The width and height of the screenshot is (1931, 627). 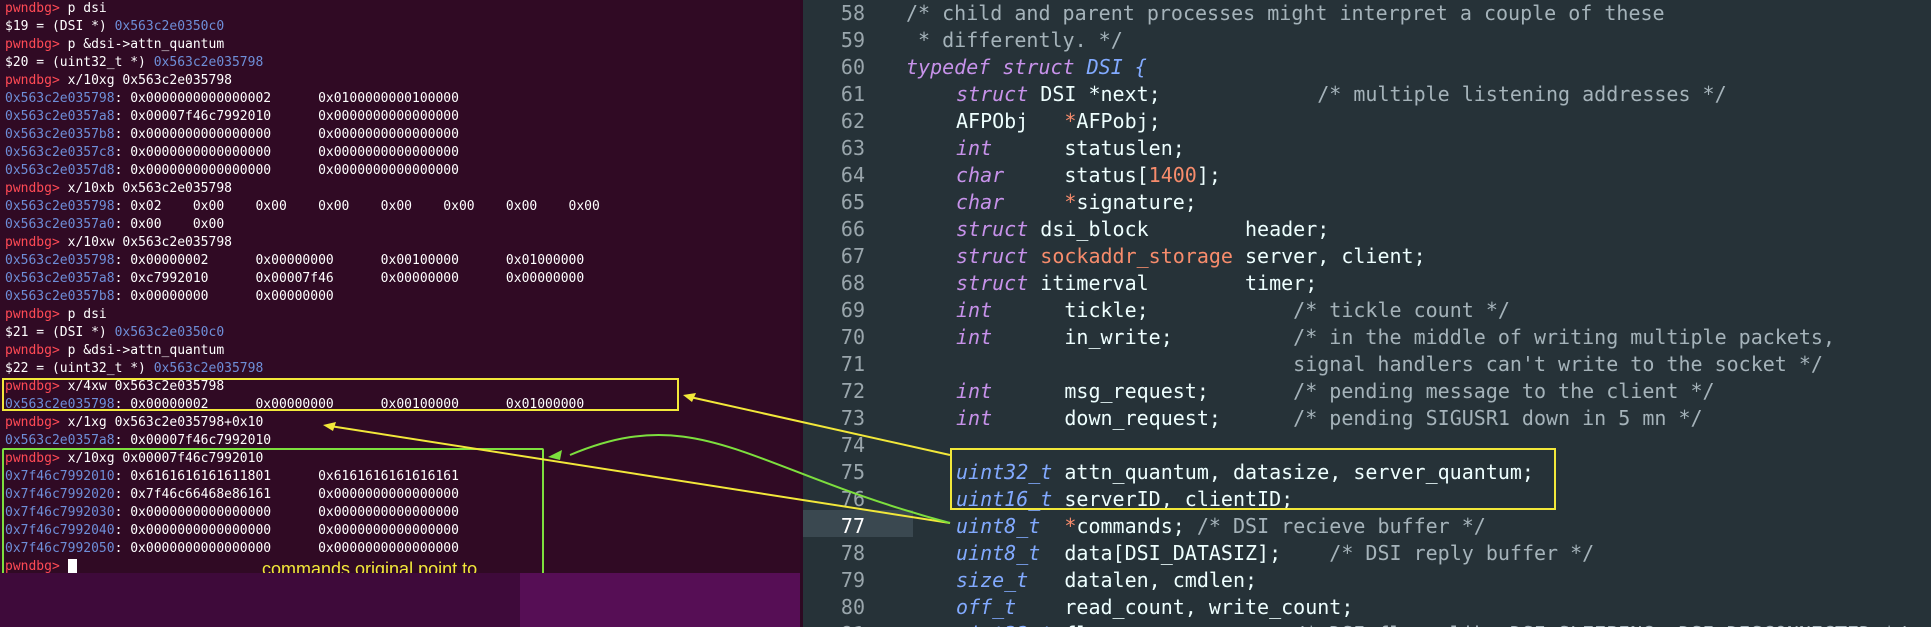 What do you see at coordinates (149, 80) in the screenshot?
I see `terminal-command: x/10xg 0x563c2e035798` at bounding box center [149, 80].